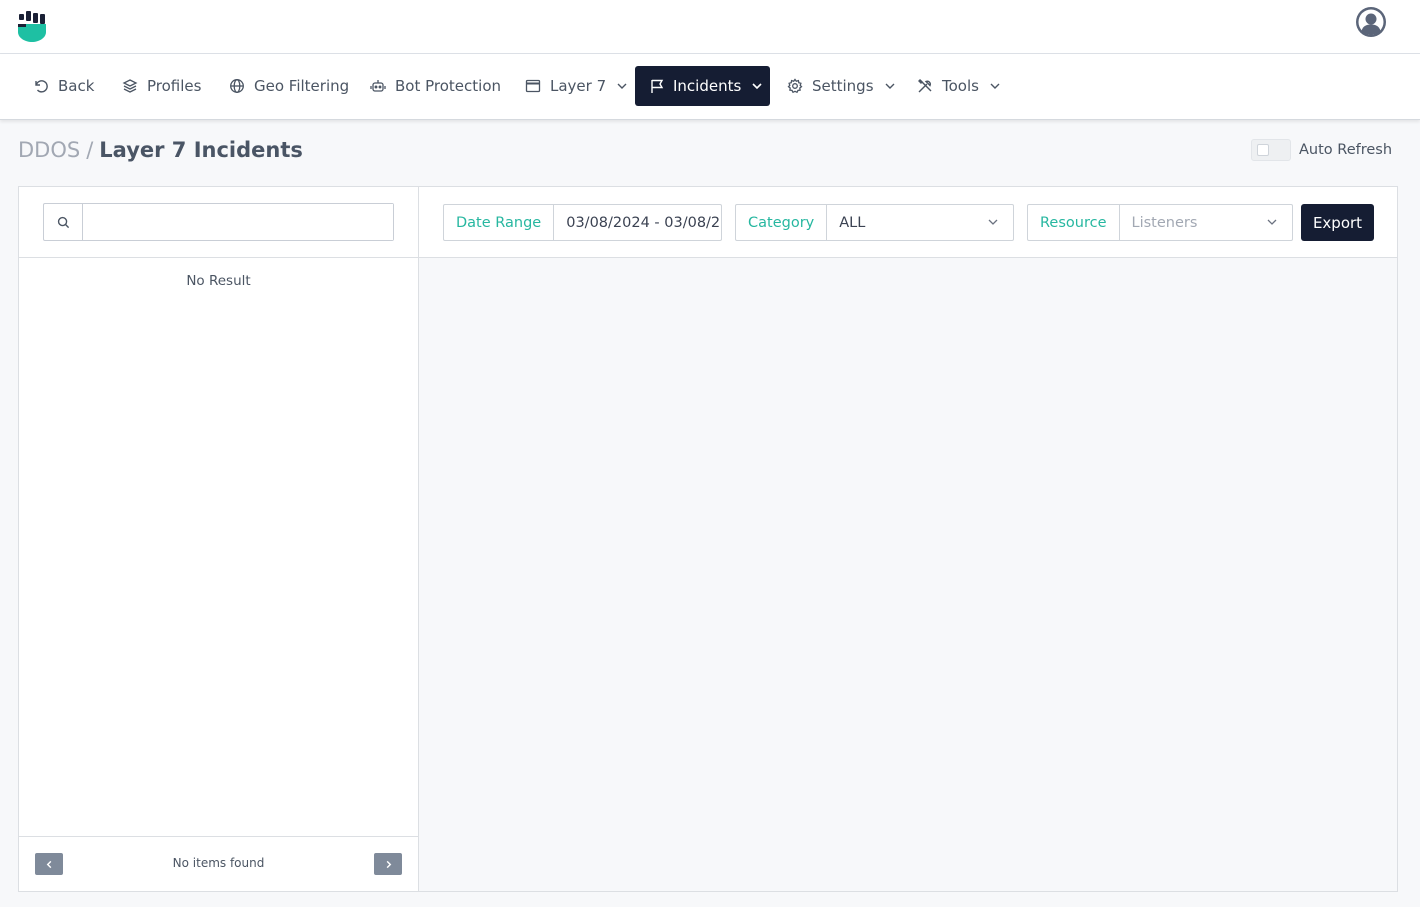 Image resolution: width=1420 pixels, height=907 pixels. I want to click on nav-item-incidents: Incidents, so click(702, 86).